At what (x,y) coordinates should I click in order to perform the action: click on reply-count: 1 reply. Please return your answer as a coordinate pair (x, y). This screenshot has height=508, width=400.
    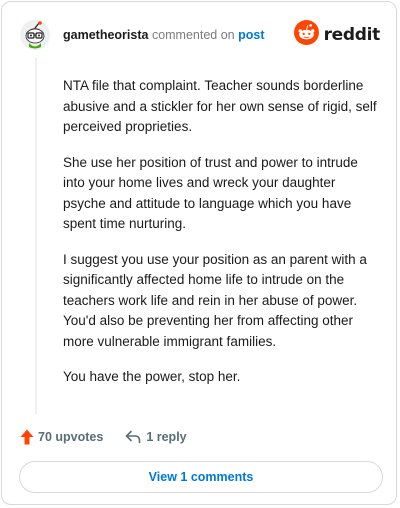
    Looking at the image, I should click on (166, 437).